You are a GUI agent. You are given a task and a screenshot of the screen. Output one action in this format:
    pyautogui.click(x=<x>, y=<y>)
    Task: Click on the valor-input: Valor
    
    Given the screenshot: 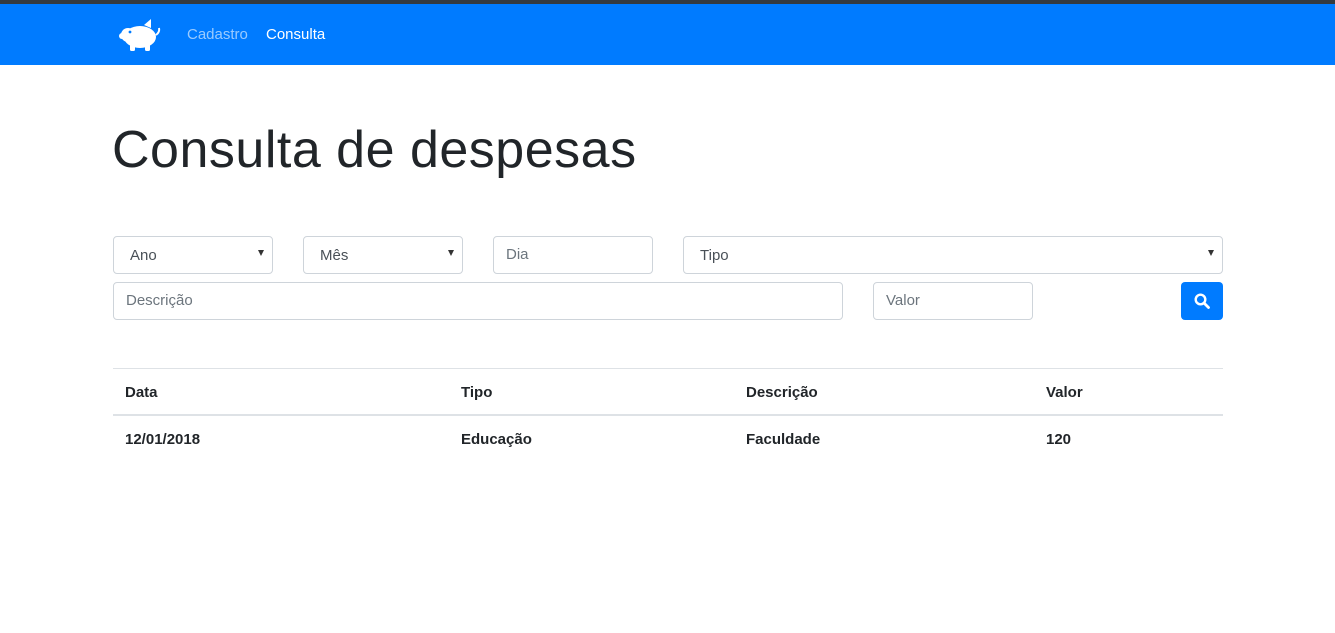 What is the action you would take?
    pyautogui.click(x=953, y=301)
    